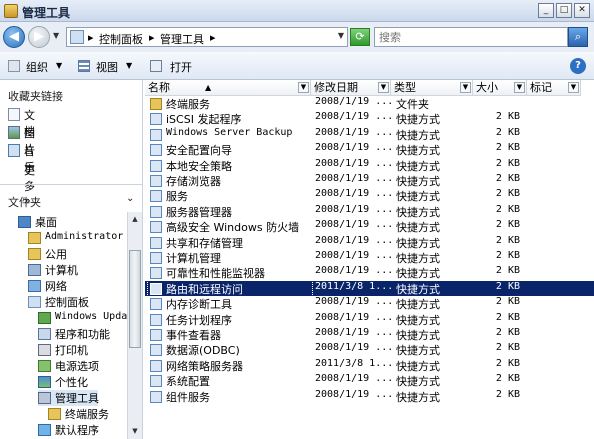 This screenshot has width=594, height=439. What do you see at coordinates (554, 88) in the screenshot?
I see `column-header-tags: 标记 ▼` at bounding box center [554, 88].